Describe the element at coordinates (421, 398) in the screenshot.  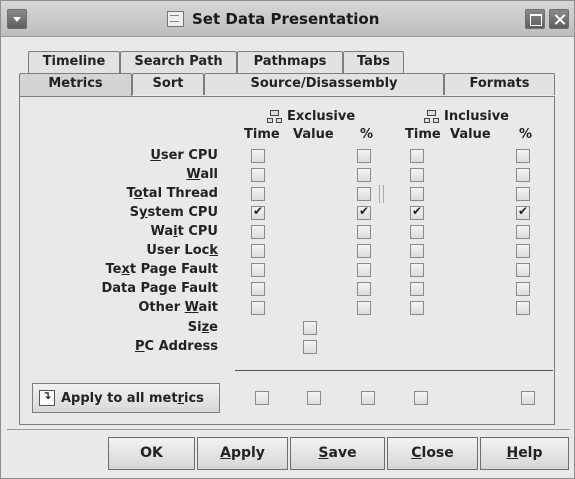
I see `apply-all-incl-time-checkbox` at that location.